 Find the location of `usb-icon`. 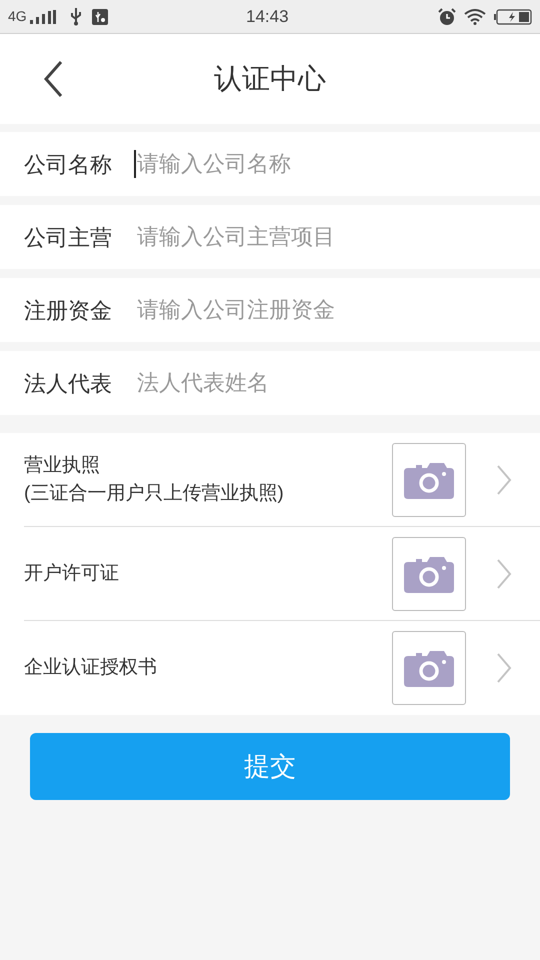

usb-icon is located at coordinates (76, 17).